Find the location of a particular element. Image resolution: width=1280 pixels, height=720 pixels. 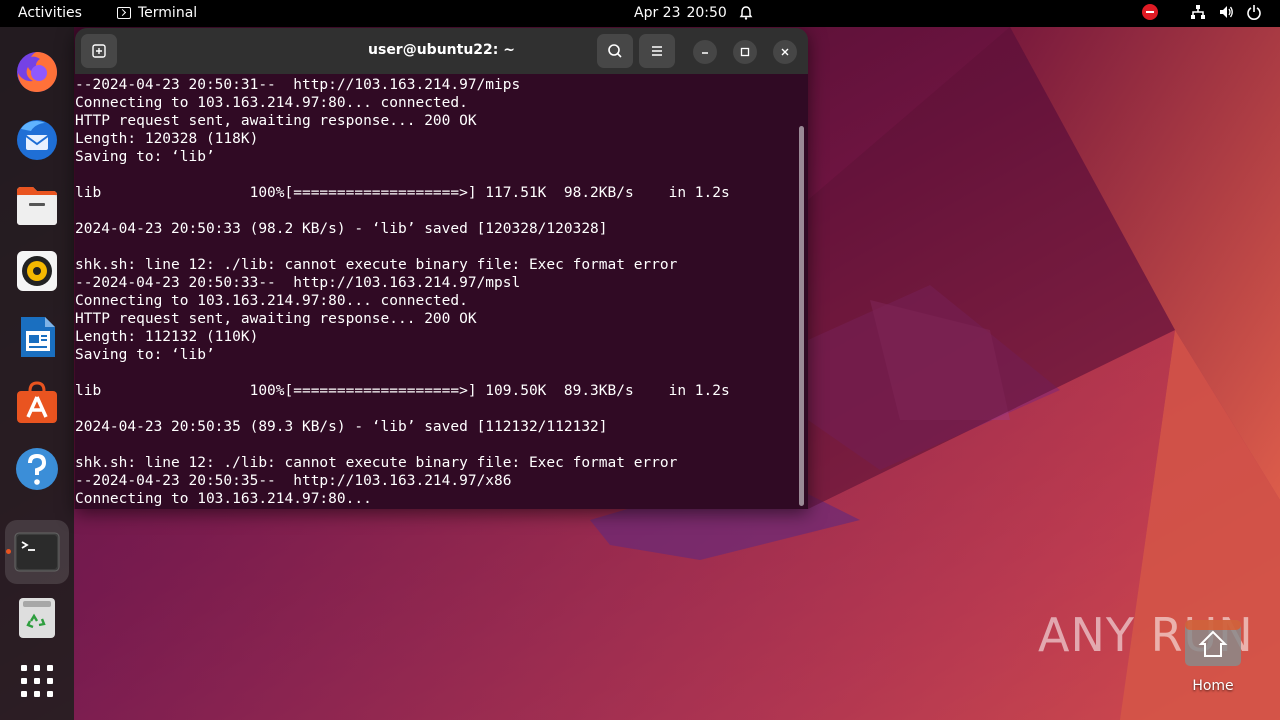

thunderbird-icon is located at coordinates (37, 139).